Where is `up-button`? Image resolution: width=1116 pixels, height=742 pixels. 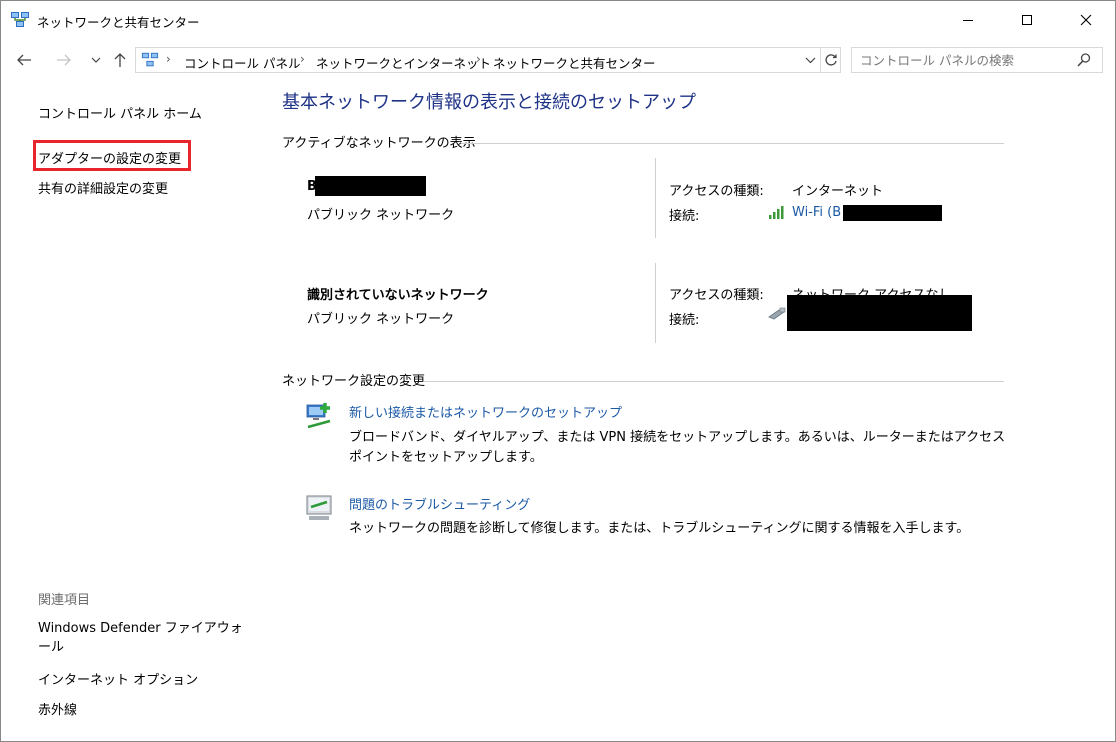
up-button is located at coordinates (120, 60).